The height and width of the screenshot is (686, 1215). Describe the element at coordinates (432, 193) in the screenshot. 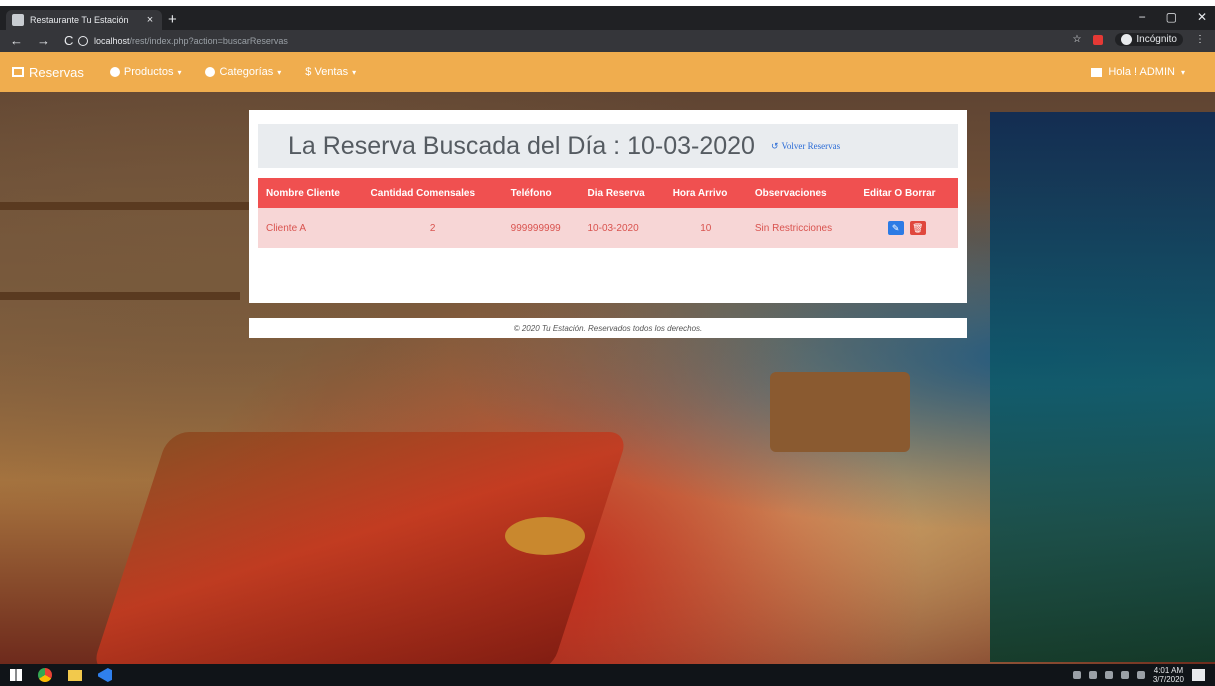

I see `col-cantidad-comensales: Cantidad Comensales` at that location.